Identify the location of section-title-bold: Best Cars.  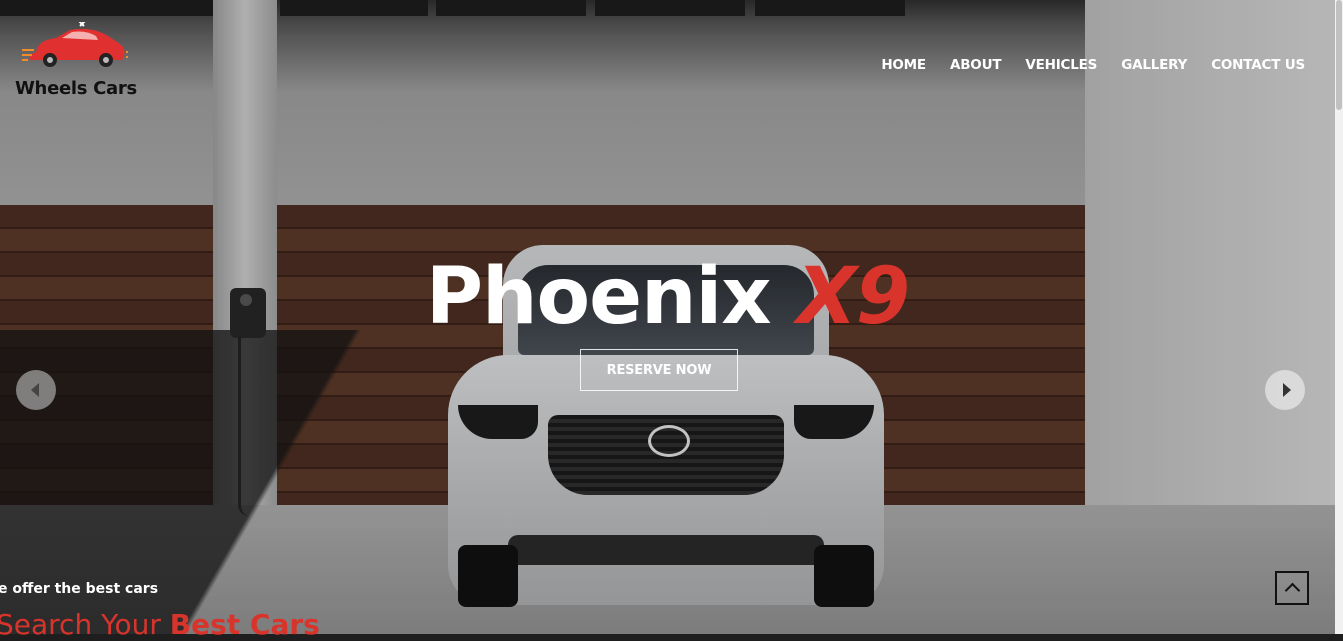
(244, 624).